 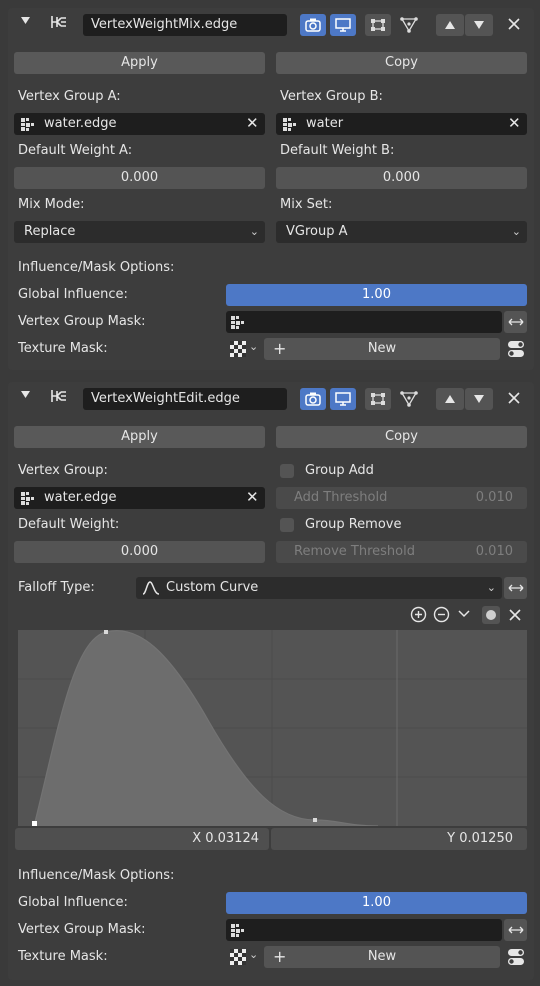 What do you see at coordinates (139, 124) in the screenshot?
I see `vertex-group-a-field: water.edge ✕` at bounding box center [139, 124].